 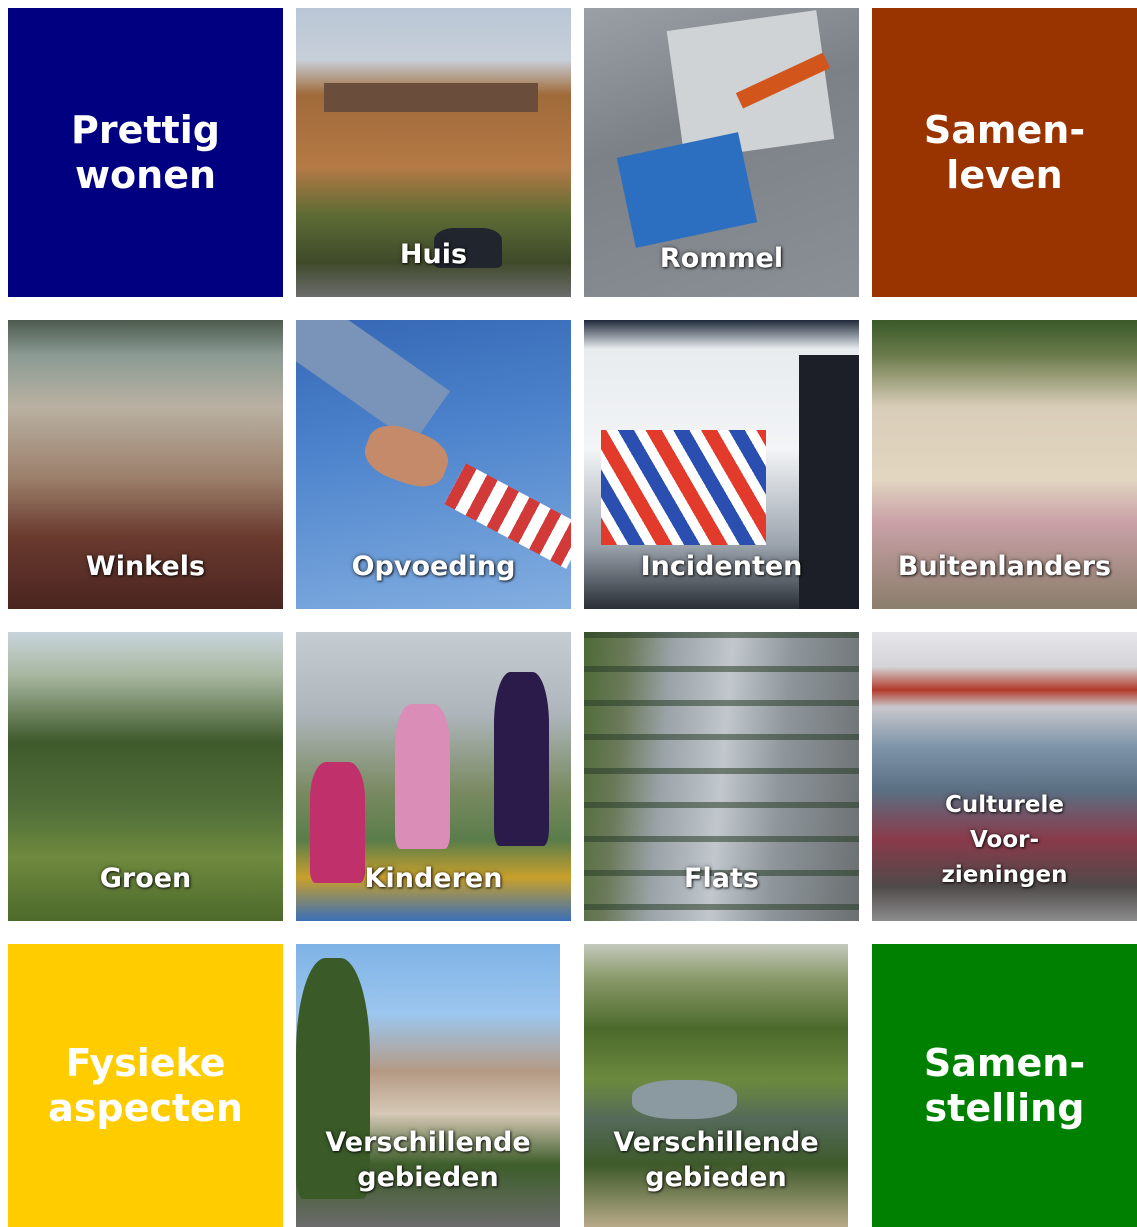 I want to click on tile-samenleven: Samen- leven, so click(x=1004, y=152).